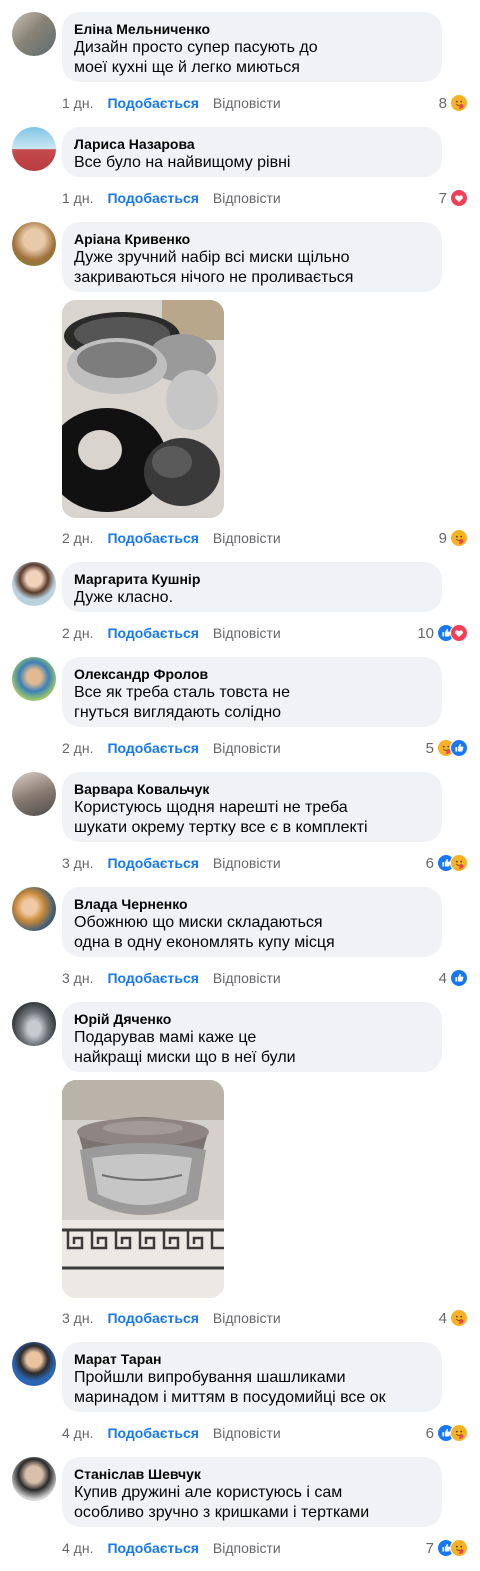  I want to click on comment-text: моеї кухні ще й легко миються, so click(187, 67).